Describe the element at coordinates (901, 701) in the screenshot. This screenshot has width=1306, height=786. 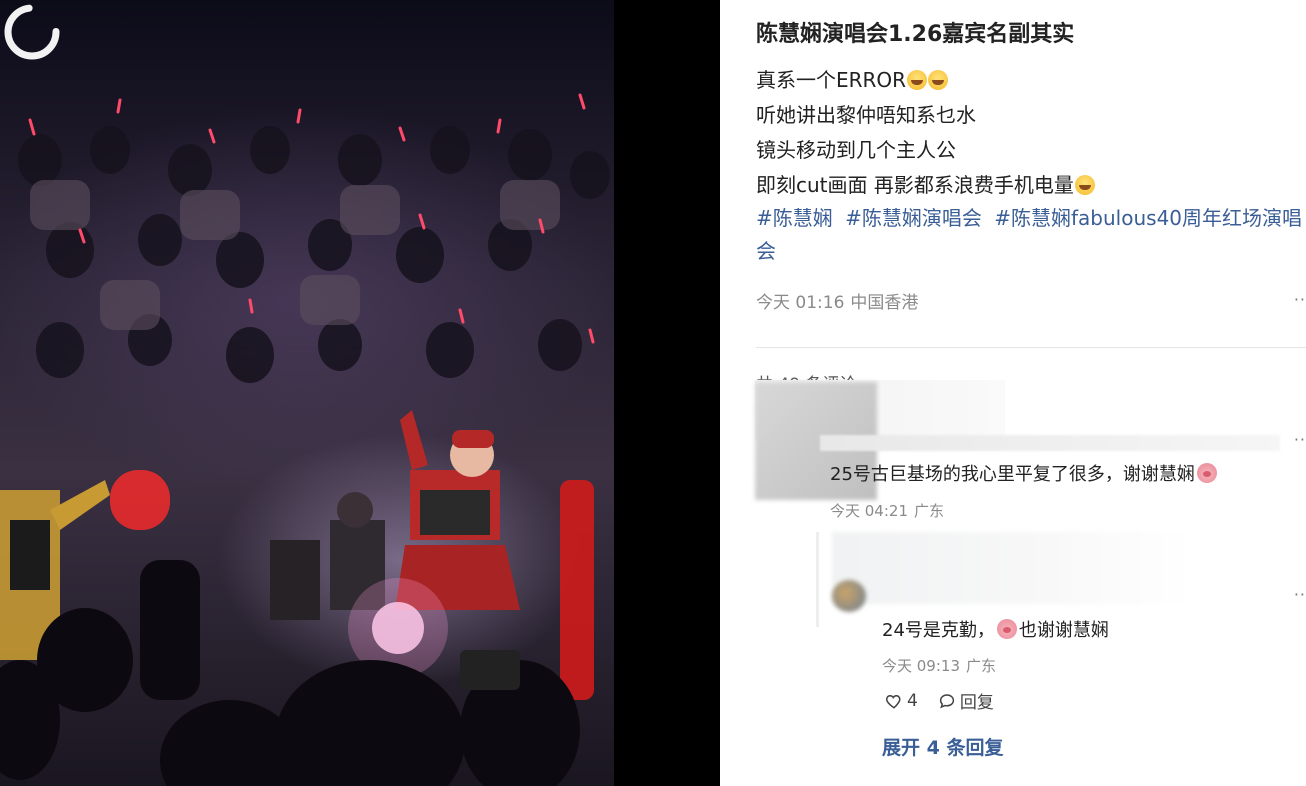
I see `like-button: 4` at that location.